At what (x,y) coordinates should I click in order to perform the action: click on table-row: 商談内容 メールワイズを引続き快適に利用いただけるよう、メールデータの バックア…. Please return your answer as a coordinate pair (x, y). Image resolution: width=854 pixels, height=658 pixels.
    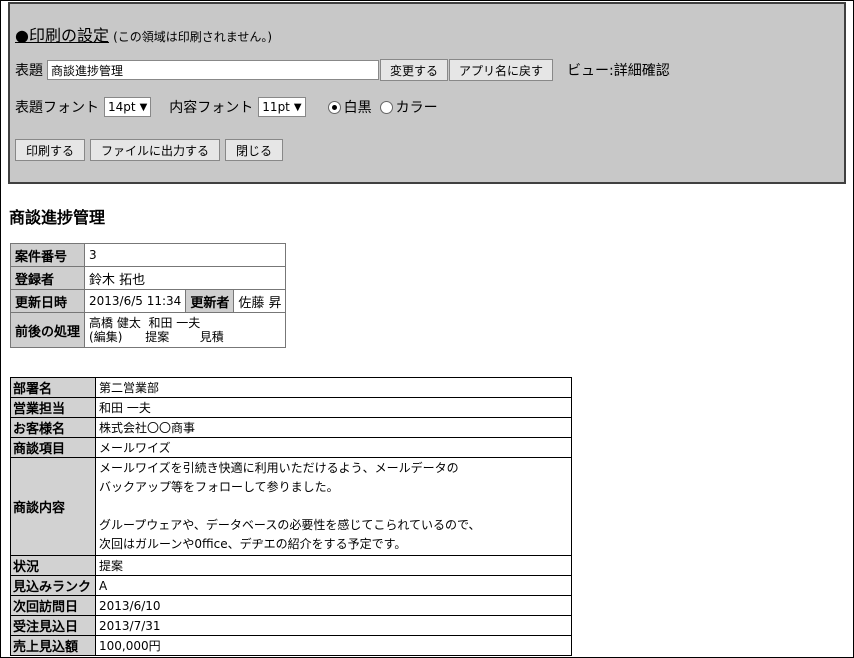
    Looking at the image, I should click on (291, 506).